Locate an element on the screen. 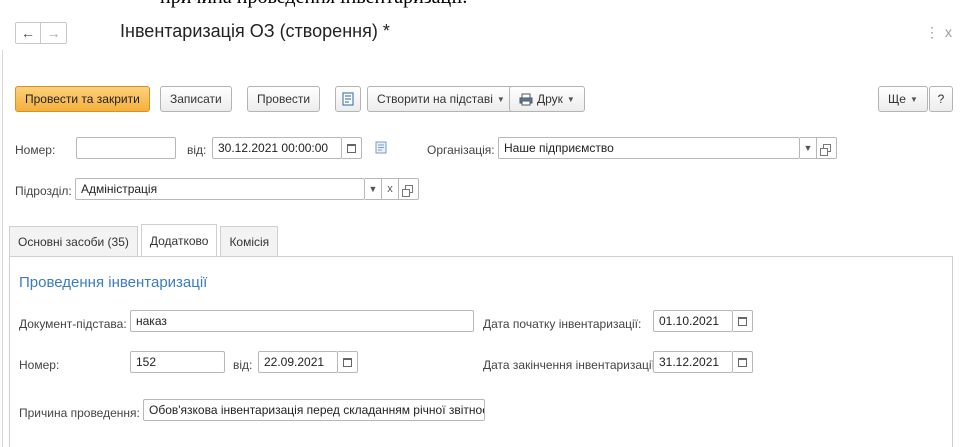 The height and width of the screenshot is (447, 960). number-label: Номер: is located at coordinates (35, 150).